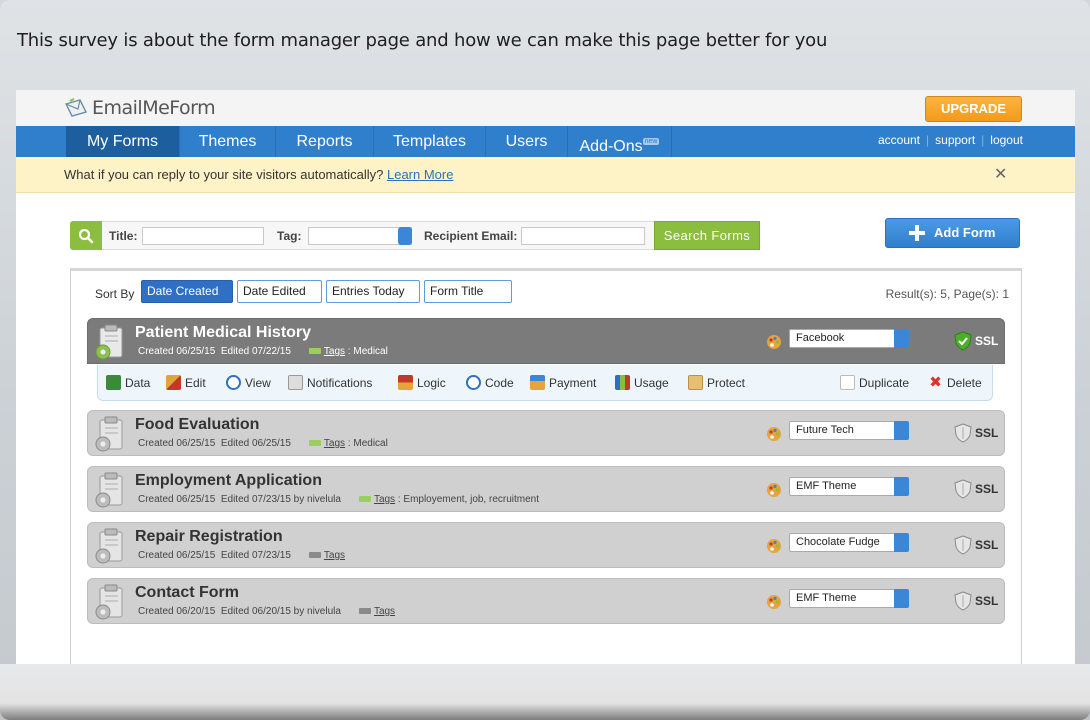 The image size is (1090, 720). I want to click on edited-date: Edited 07/23/15 by nivelula, so click(280, 499).